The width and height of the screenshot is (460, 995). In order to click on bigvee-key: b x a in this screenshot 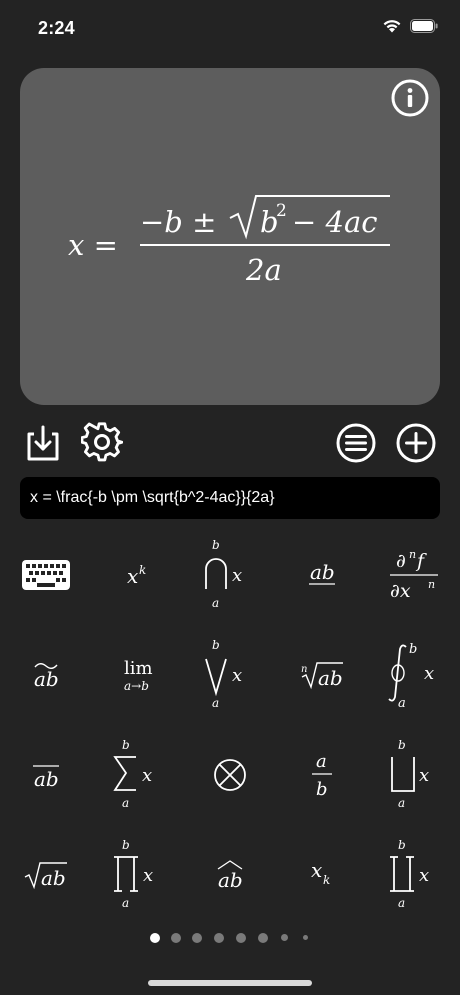, I will do `click(230, 675)`.